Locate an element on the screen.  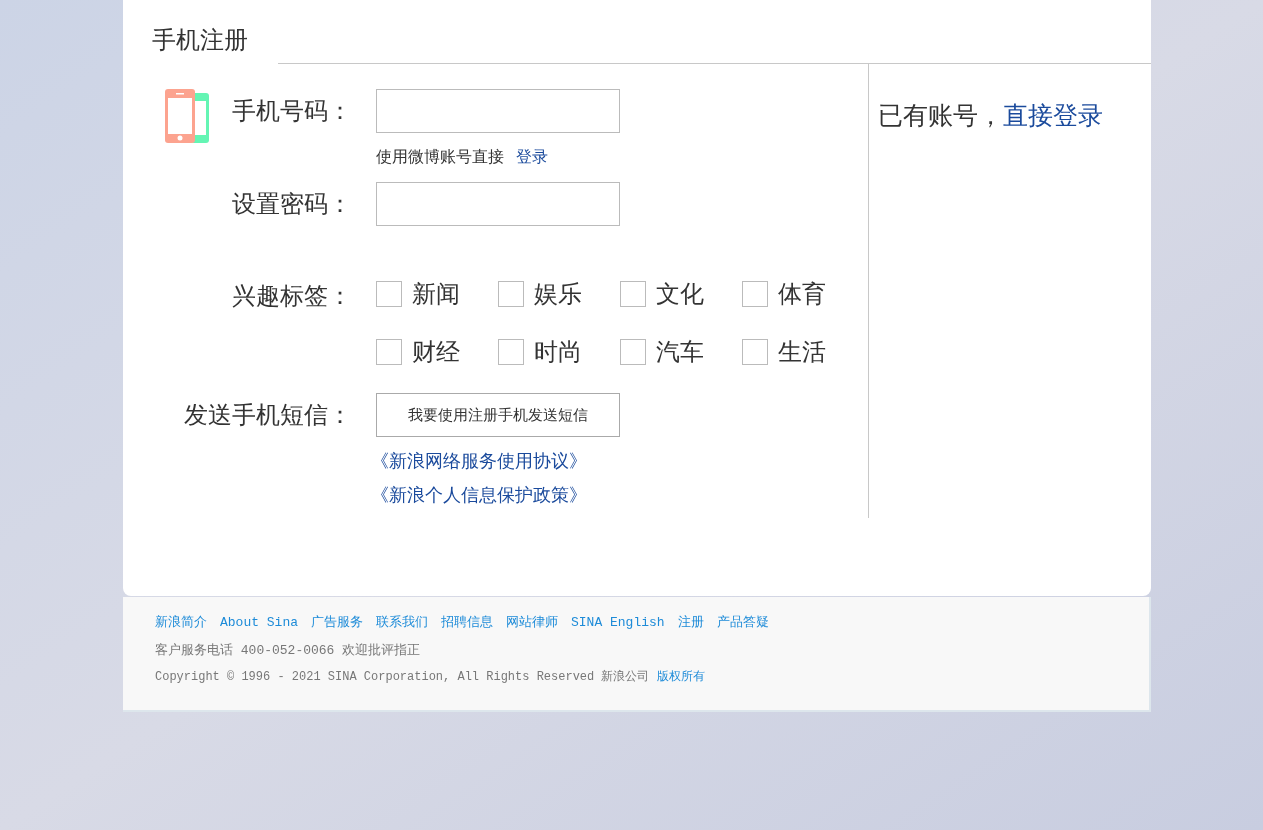
footer-link: 产品答疑 is located at coordinates (742, 623).